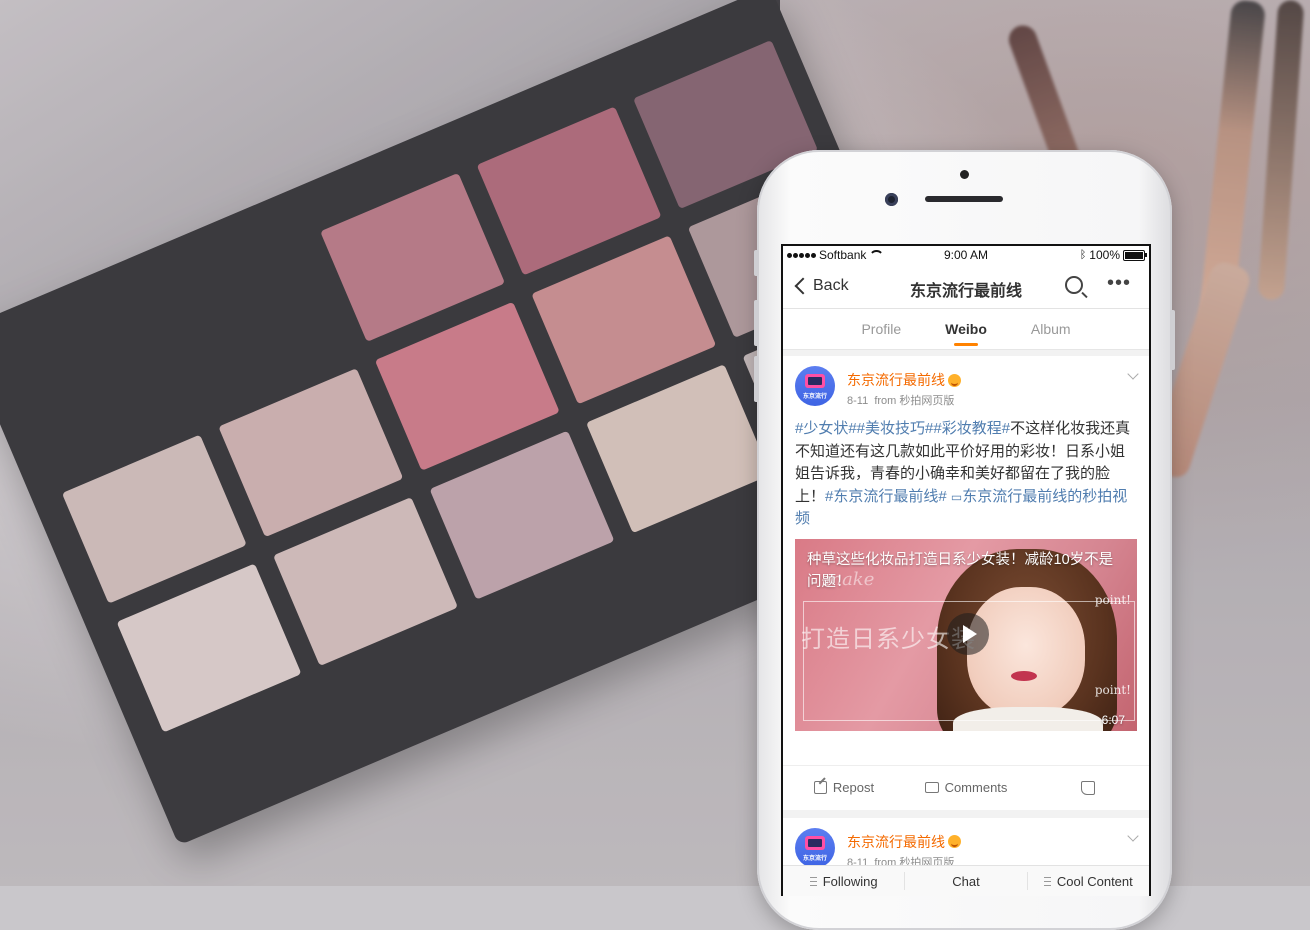 Image resolution: width=1310 pixels, height=930 pixels. I want to click on volume-up-button, so click(756, 323).